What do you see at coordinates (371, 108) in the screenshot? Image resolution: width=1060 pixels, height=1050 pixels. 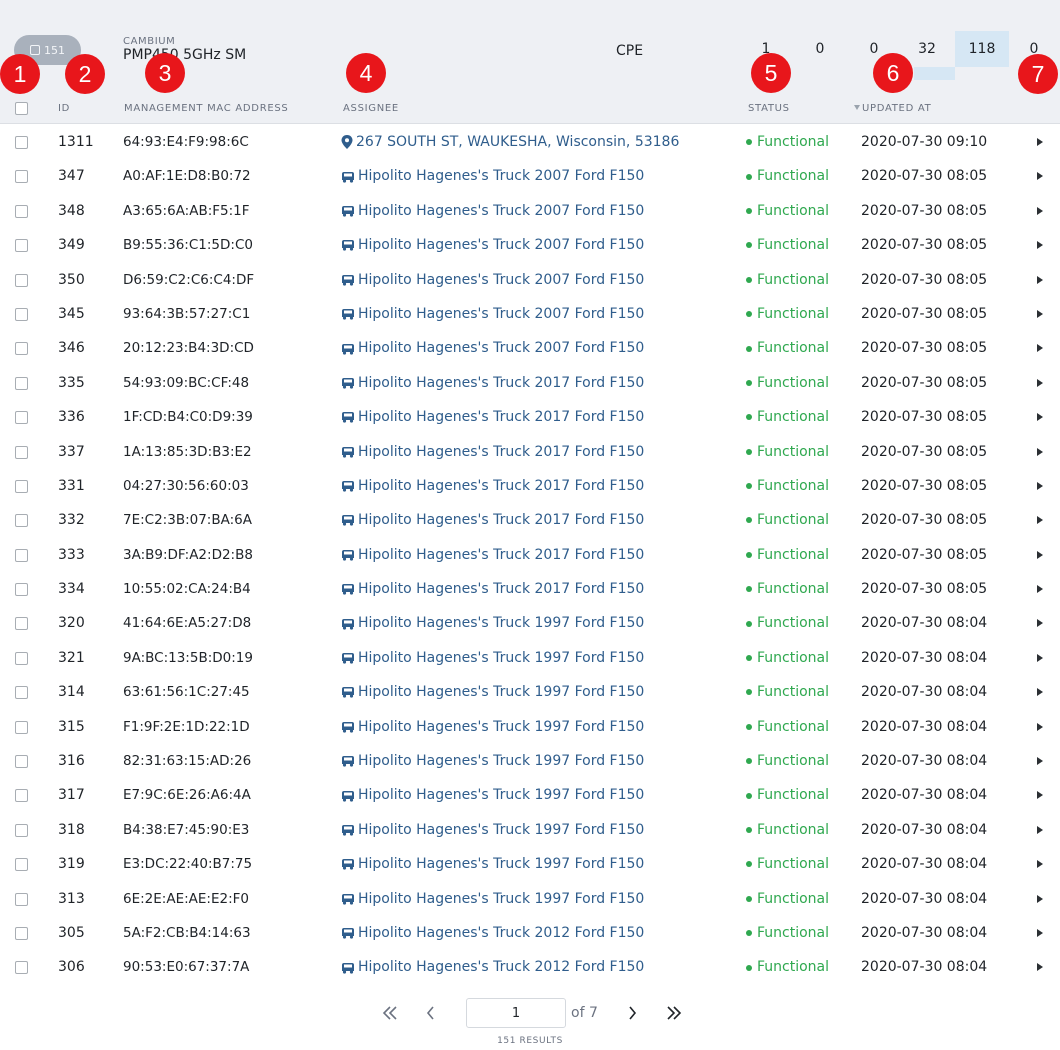 I see `column-header-assignee: ASSIGNEE` at bounding box center [371, 108].